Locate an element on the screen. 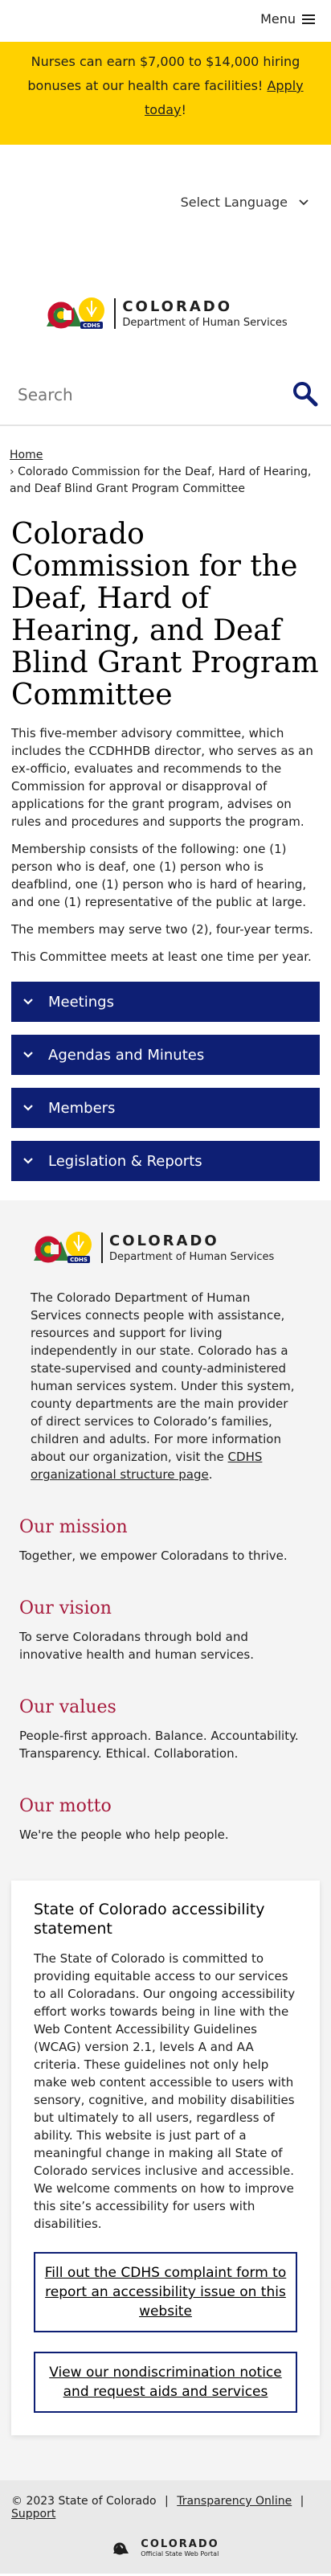  search-input is located at coordinates (146, 395).